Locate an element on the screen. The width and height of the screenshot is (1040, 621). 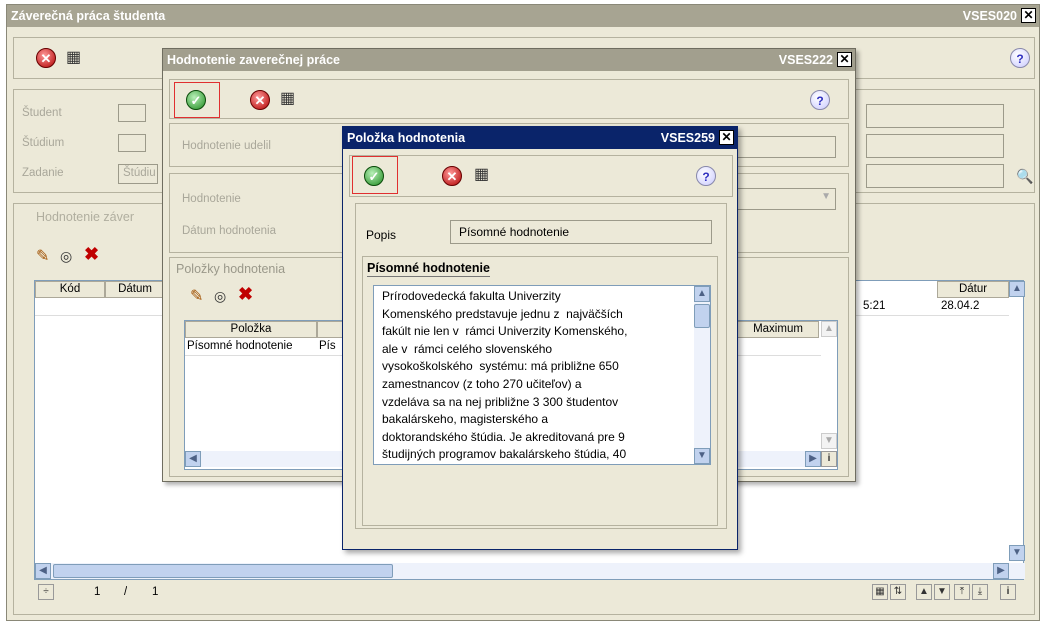
search-icon: 🔍 is located at coordinates (1024, 176).